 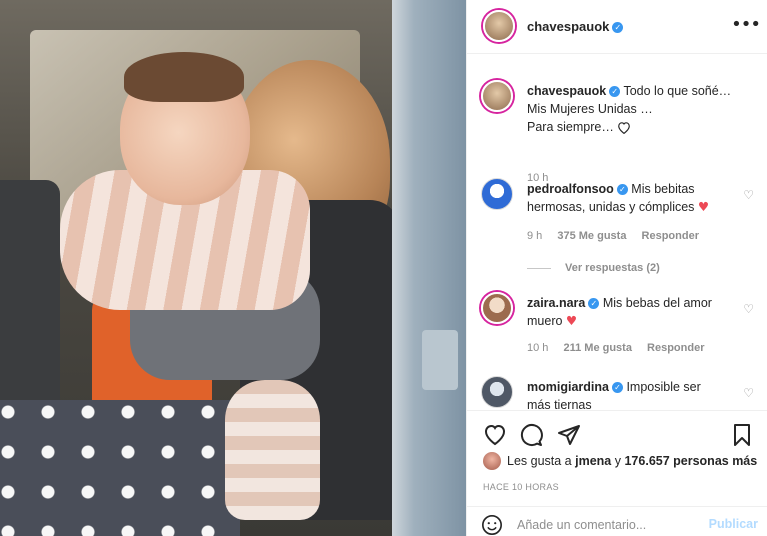 I want to click on add-comment-bar: Publicar, so click(x=617, y=521).